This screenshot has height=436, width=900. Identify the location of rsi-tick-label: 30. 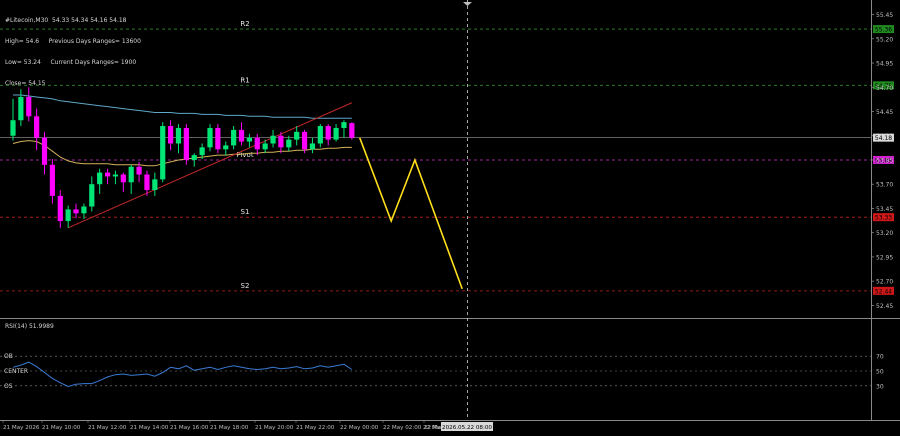
(880, 386).